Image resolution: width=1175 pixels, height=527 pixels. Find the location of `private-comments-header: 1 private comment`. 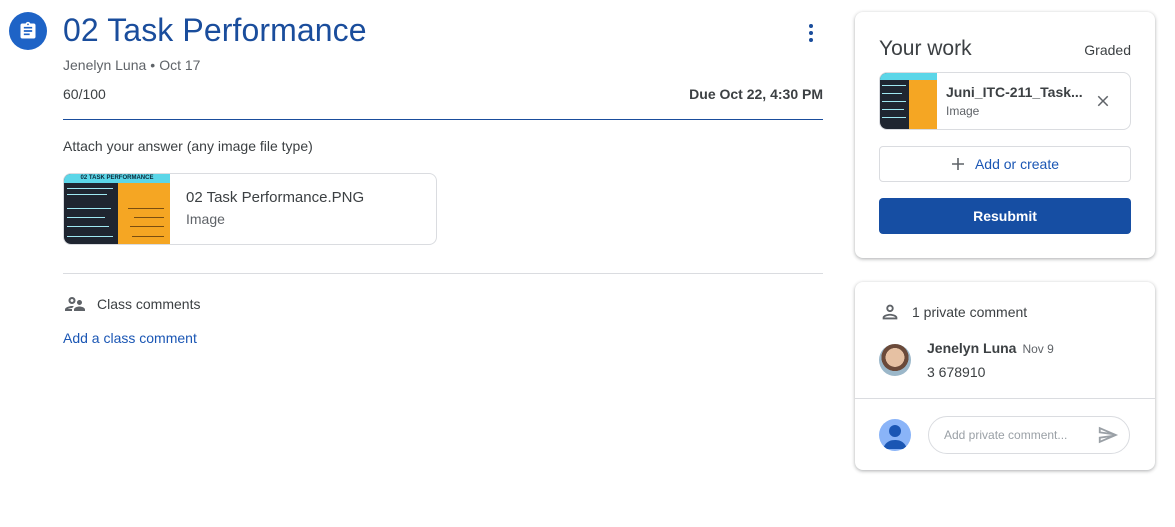

private-comments-header: 1 private comment is located at coordinates (953, 312).